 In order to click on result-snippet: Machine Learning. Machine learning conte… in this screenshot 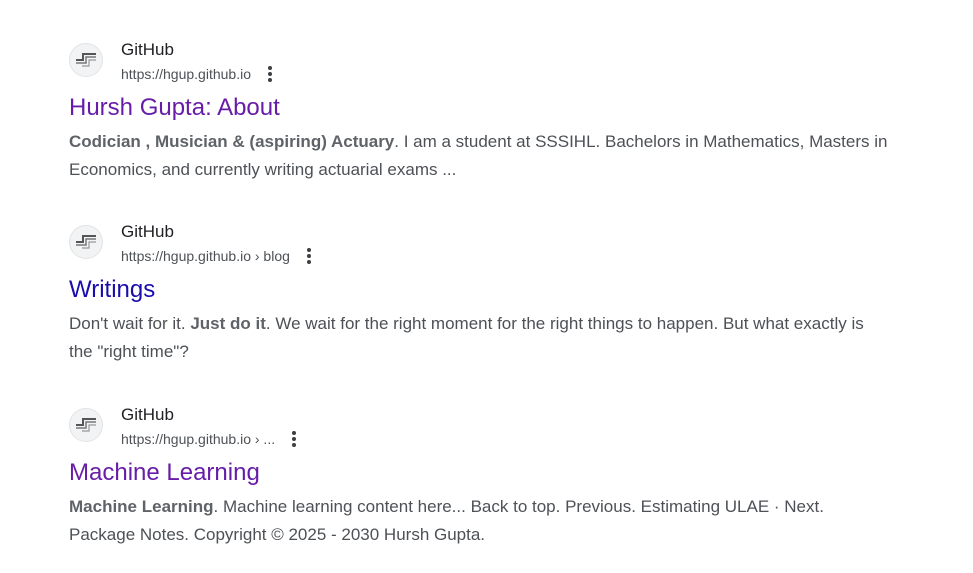, I will do `click(479, 521)`.